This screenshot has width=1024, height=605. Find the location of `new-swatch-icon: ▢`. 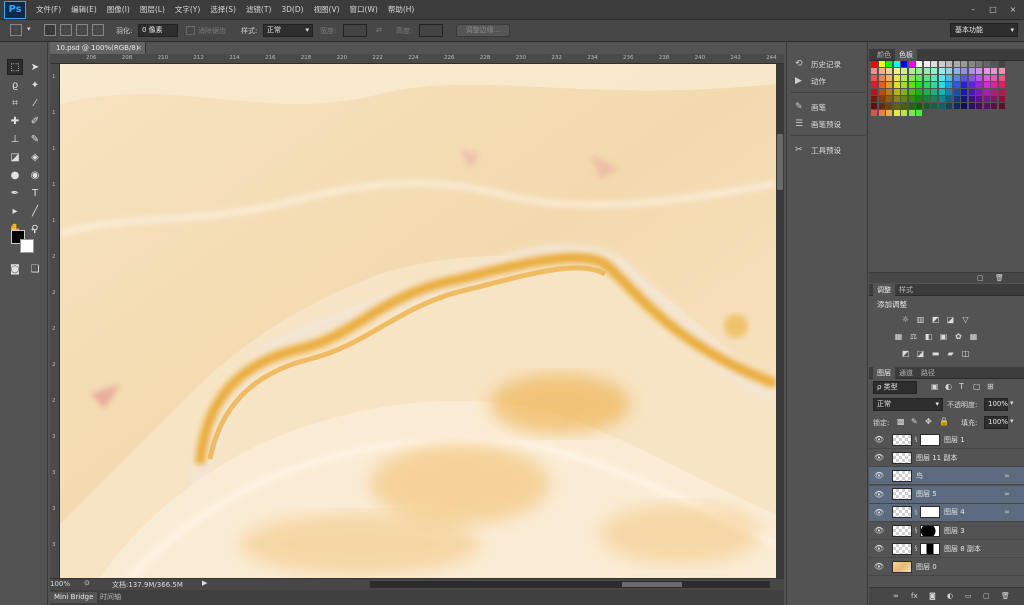

new-swatch-icon: ▢ is located at coordinates (980, 278).